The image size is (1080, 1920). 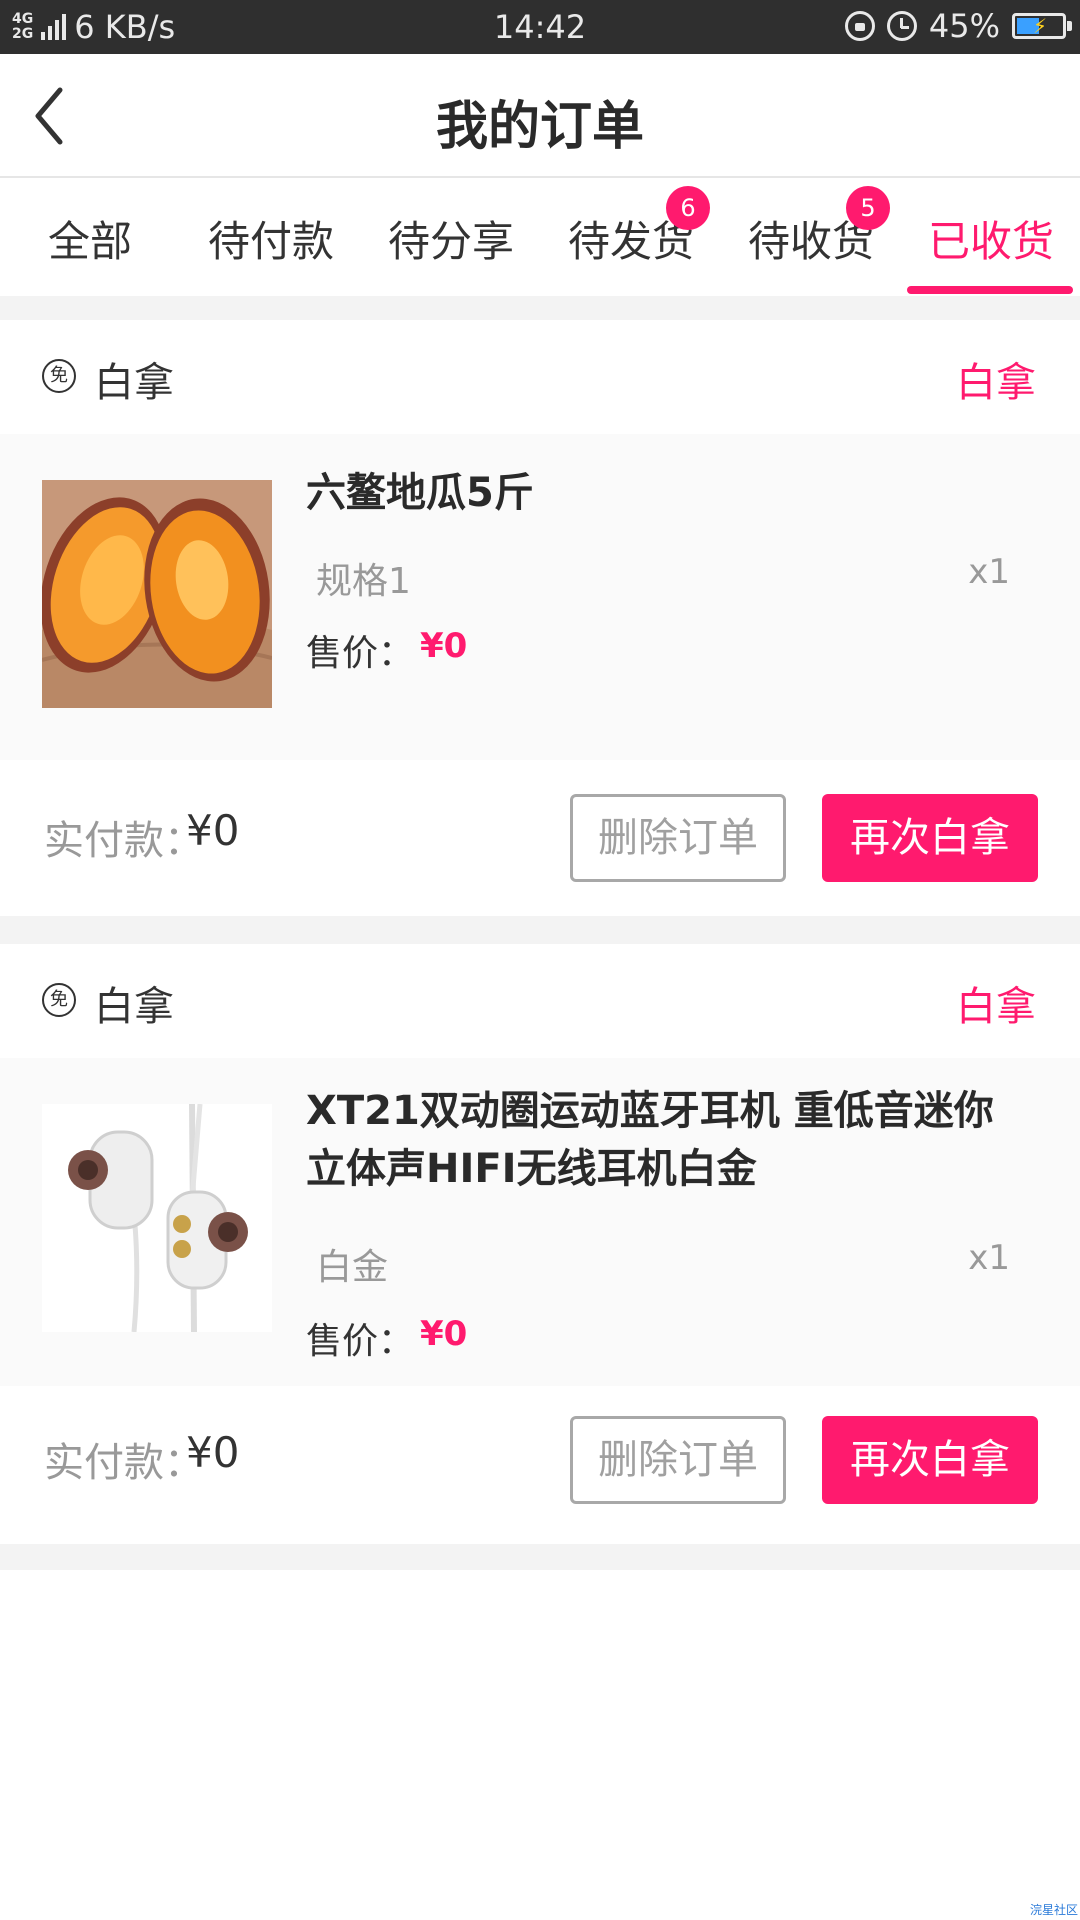 What do you see at coordinates (901, 26) in the screenshot?
I see `alarm-icon` at bounding box center [901, 26].